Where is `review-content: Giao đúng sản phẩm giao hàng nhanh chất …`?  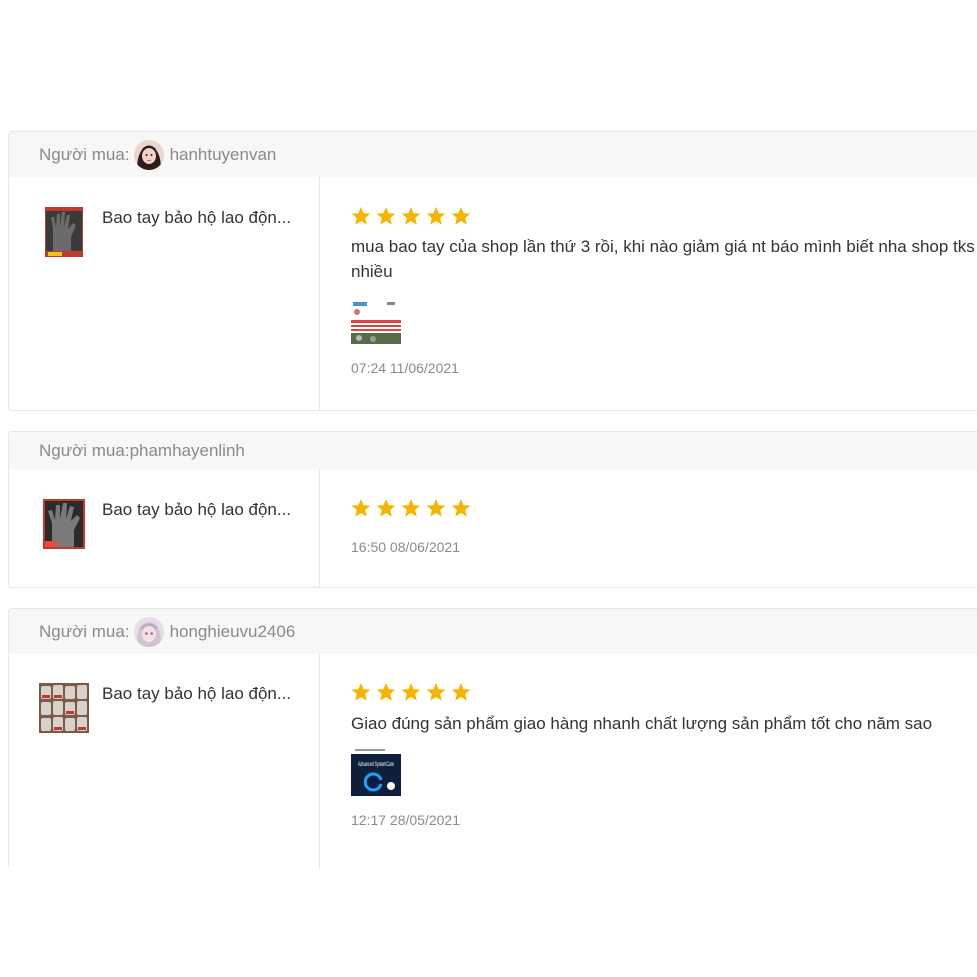
review-content: Giao đúng sản phẩm giao hàng nhanh chất … is located at coordinates (648, 761).